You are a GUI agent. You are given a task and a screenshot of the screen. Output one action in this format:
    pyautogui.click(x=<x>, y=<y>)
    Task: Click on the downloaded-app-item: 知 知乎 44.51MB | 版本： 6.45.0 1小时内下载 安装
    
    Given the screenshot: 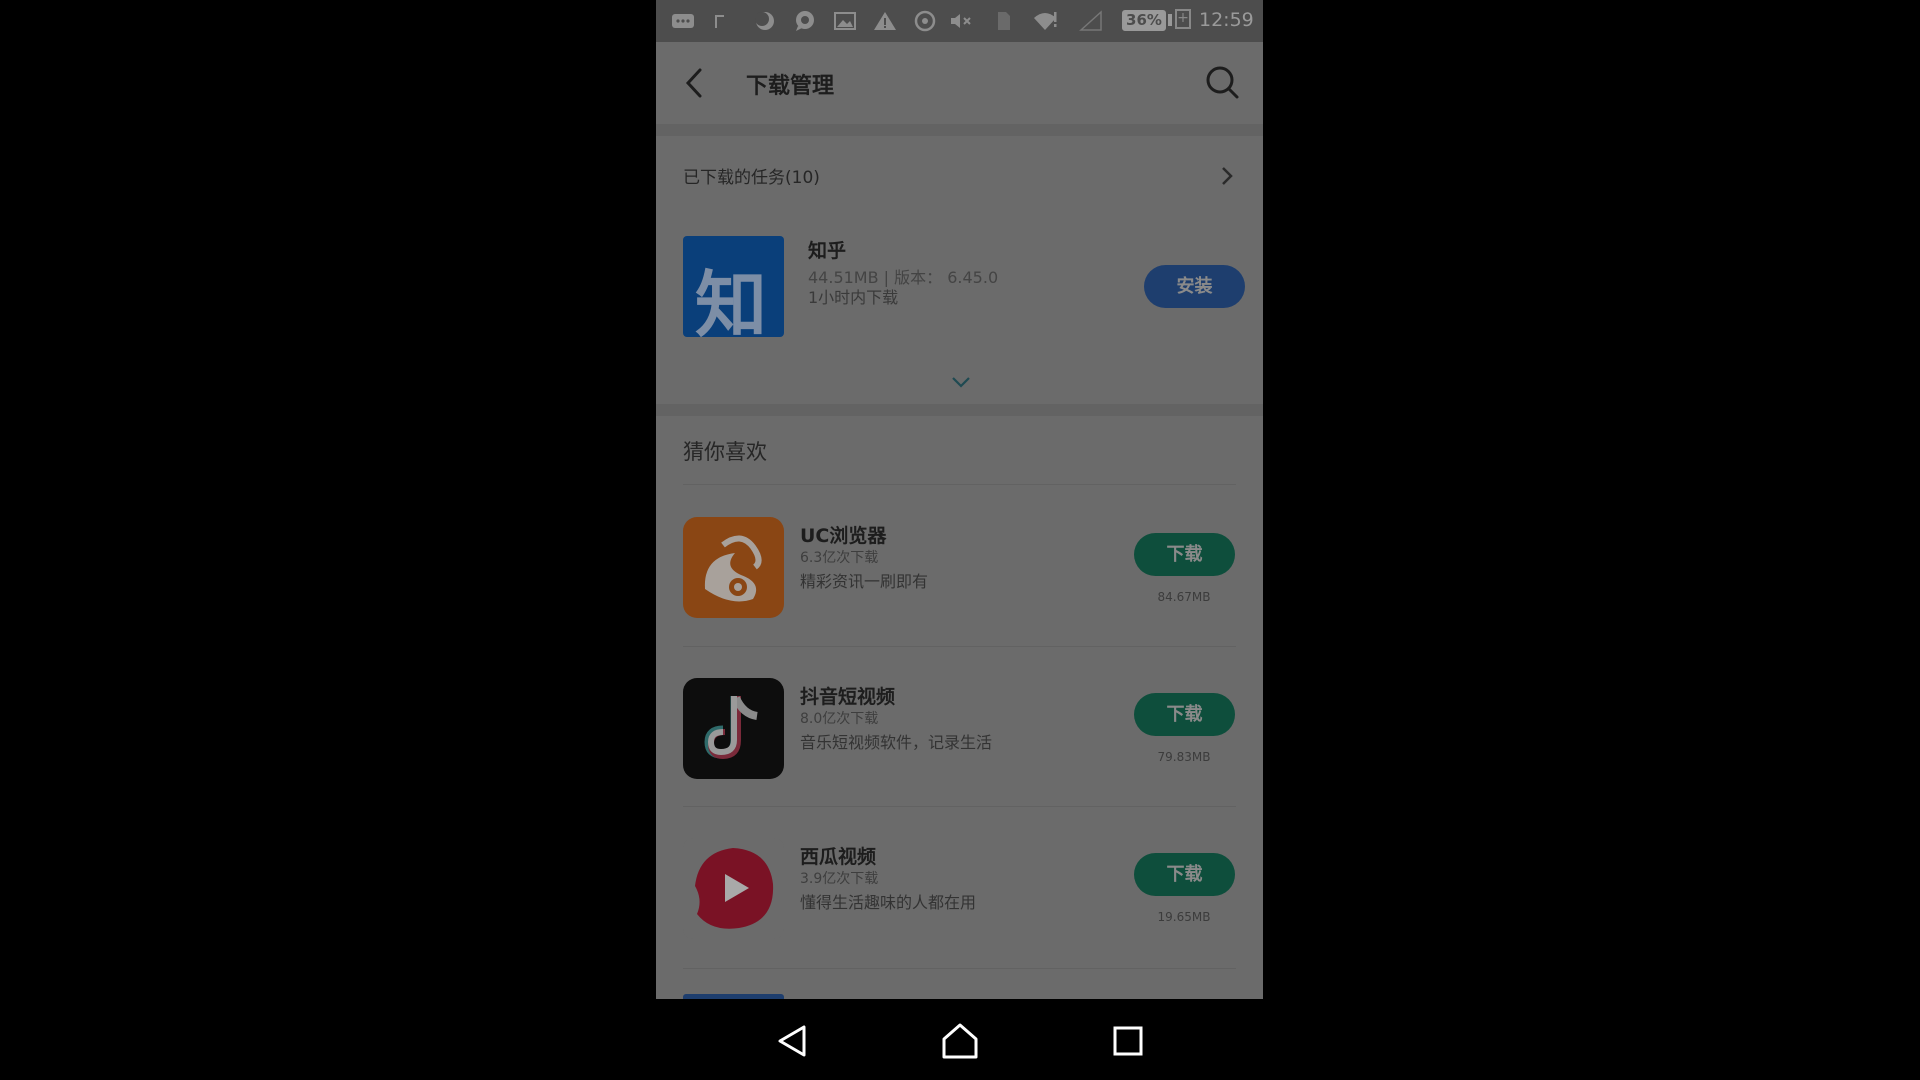 What is the action you would take?
    pyautogui.click(x=959, y=288)
    